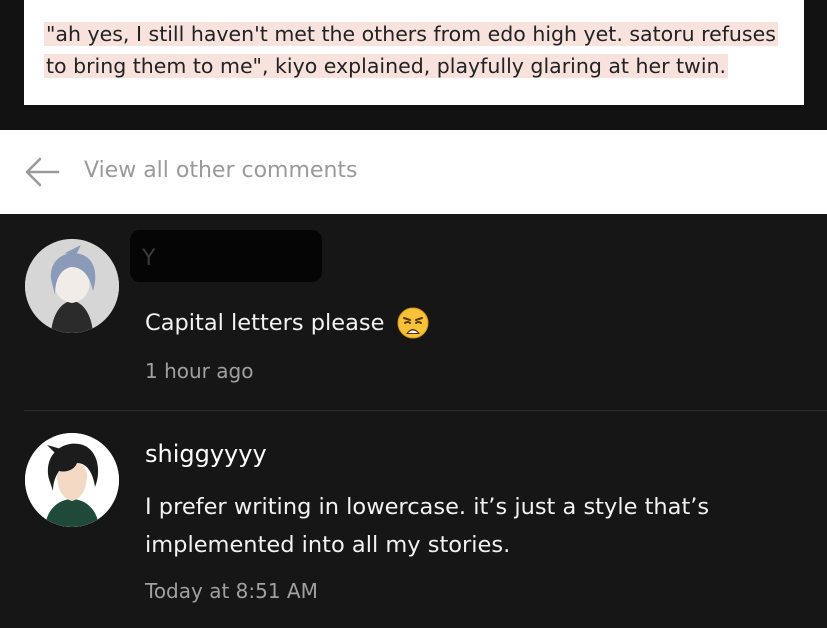  I want to click on weary-face-emoji-icon, so click(413, 323).